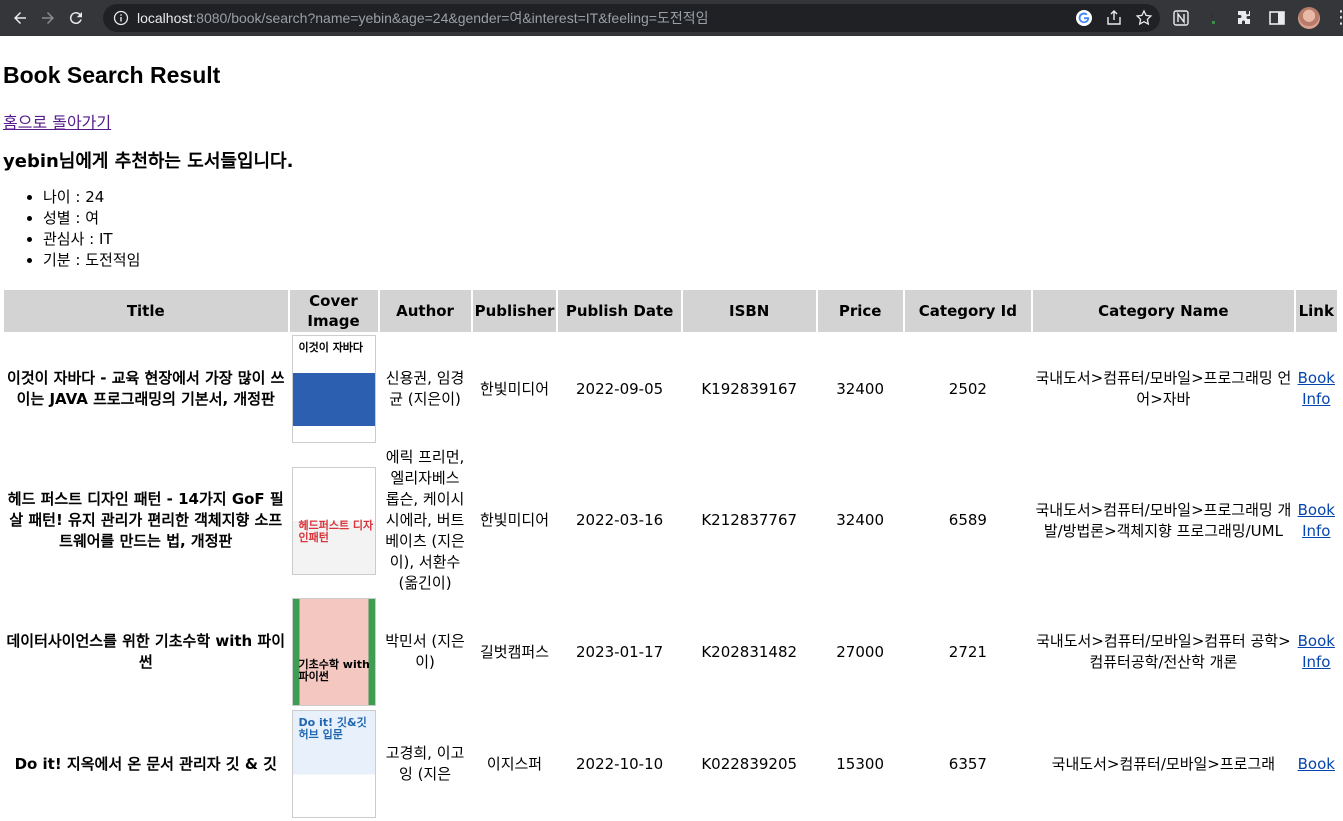 The height and width of the screenshot is (821, 1343). Describe the element at coordinates (332, 728) in the screenshot. I see `cover-title: Do it! 깃&깃허브 입문` at that location.